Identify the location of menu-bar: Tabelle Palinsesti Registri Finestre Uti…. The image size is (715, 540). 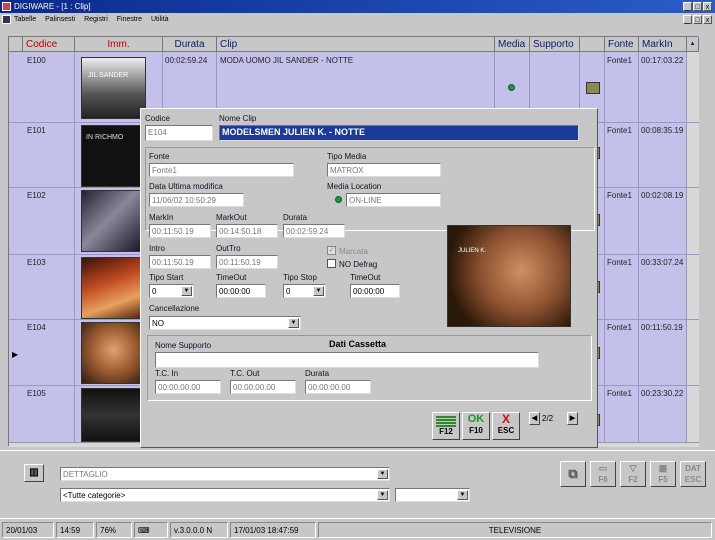
(357, 19).